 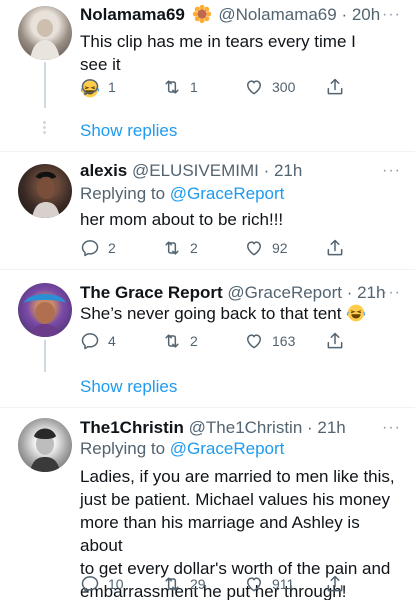 I want to click on reply-button: 2, so click(x=98, y=248).